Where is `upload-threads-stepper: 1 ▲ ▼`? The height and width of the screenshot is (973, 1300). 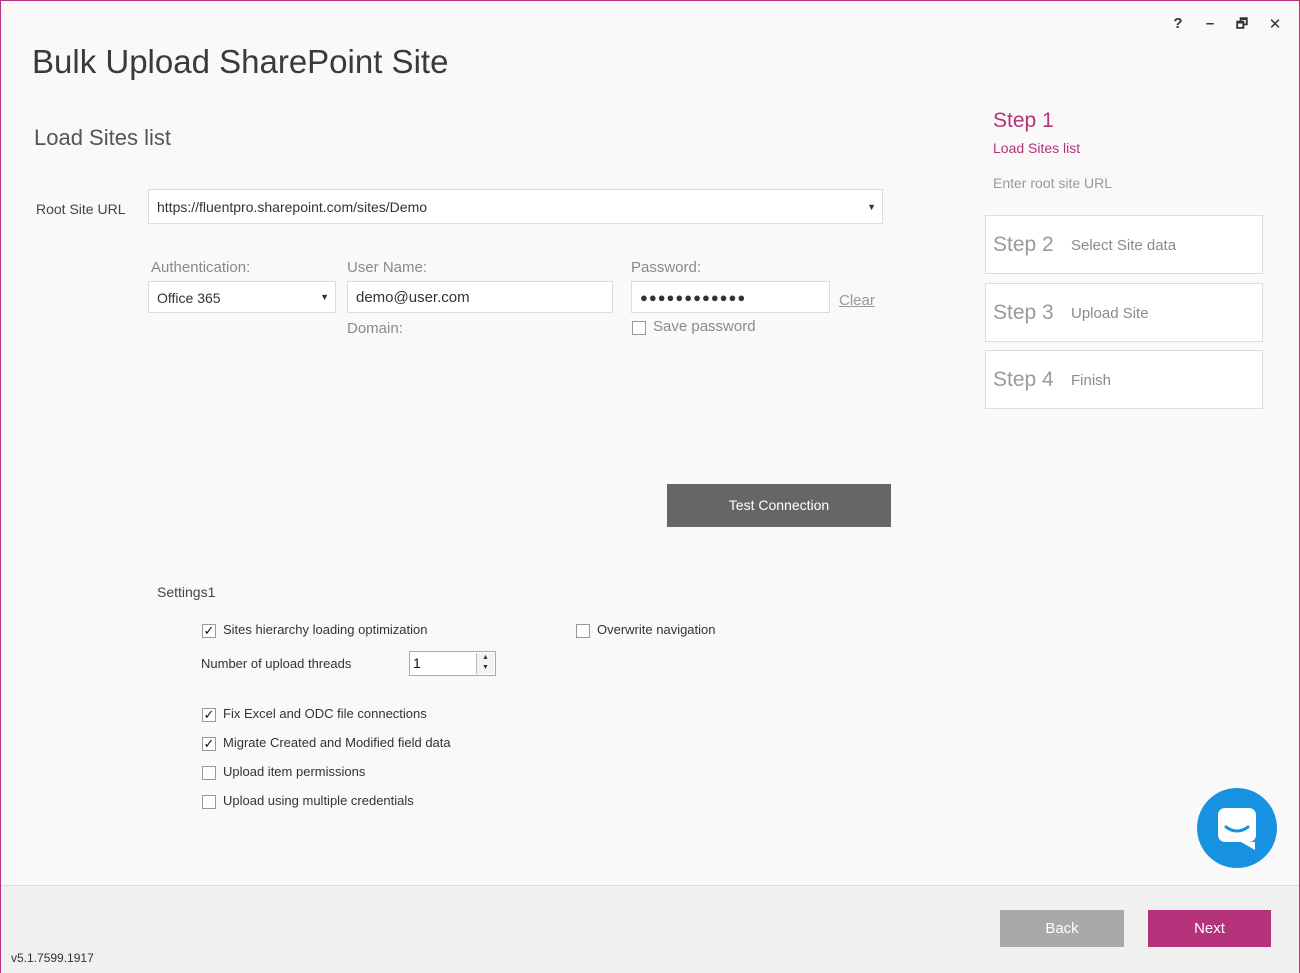
upload-threads-stepper: 1 ▲ ▼ is located at coordinates (452, 663).